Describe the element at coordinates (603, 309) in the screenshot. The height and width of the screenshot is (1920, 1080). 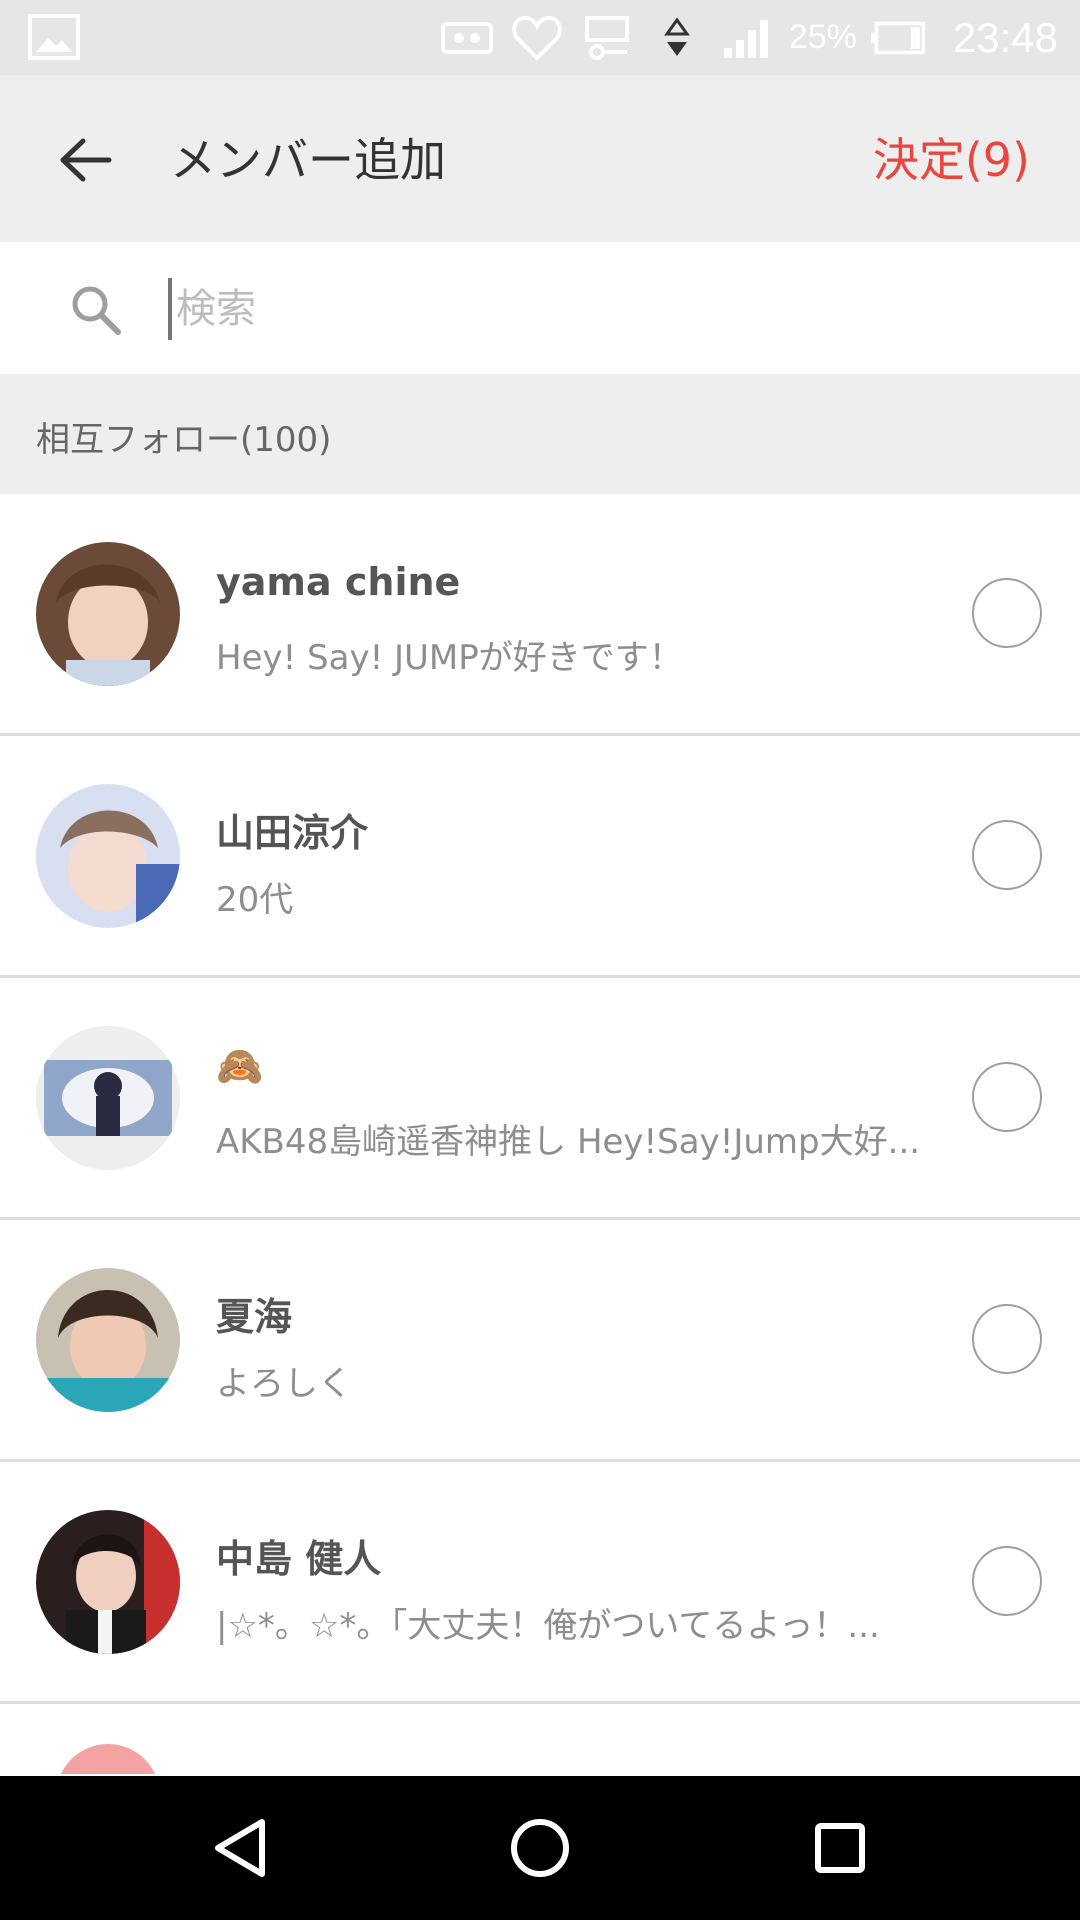
I see `search-input` at that location.